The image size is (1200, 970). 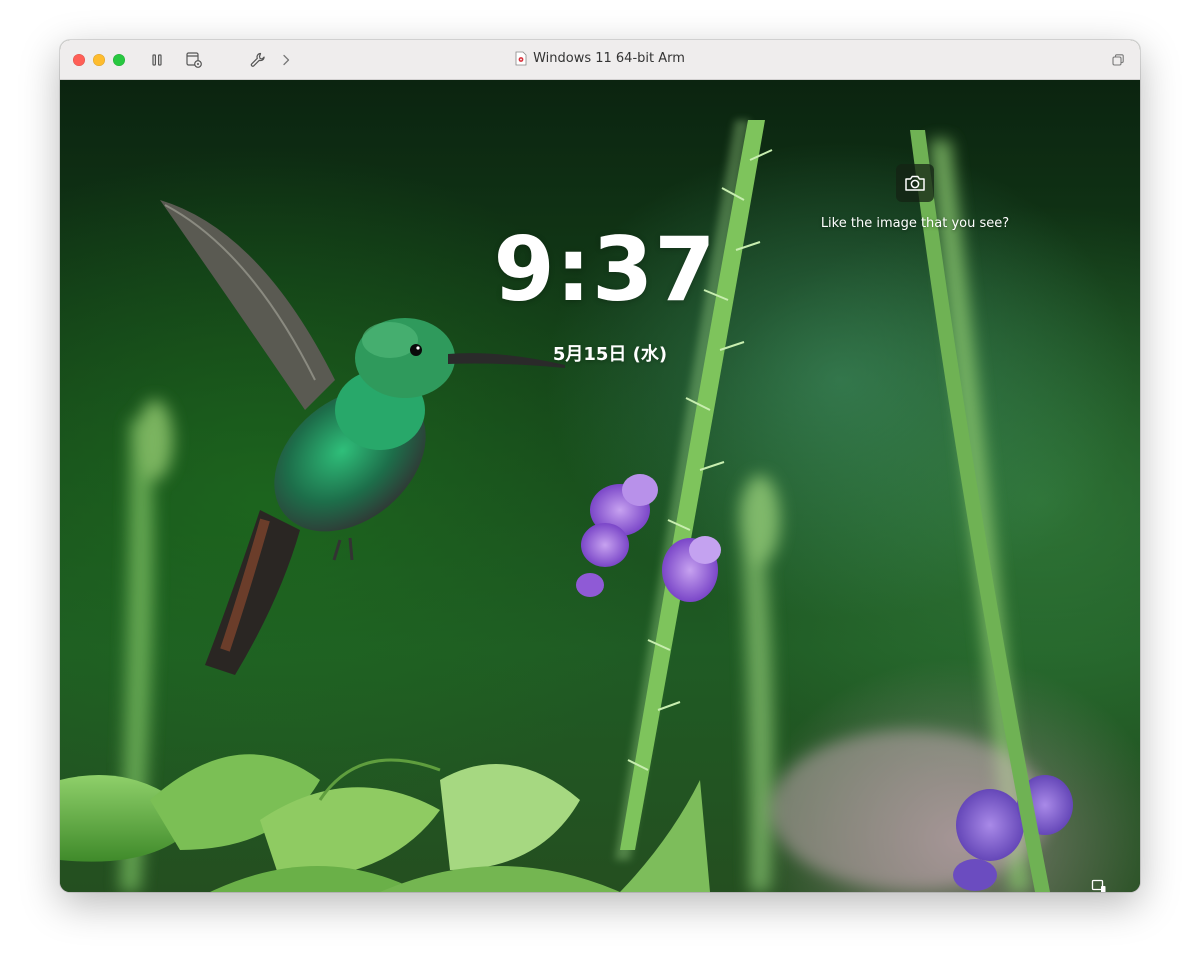 I want to click on camera-icon, so click(x=915, y=183).